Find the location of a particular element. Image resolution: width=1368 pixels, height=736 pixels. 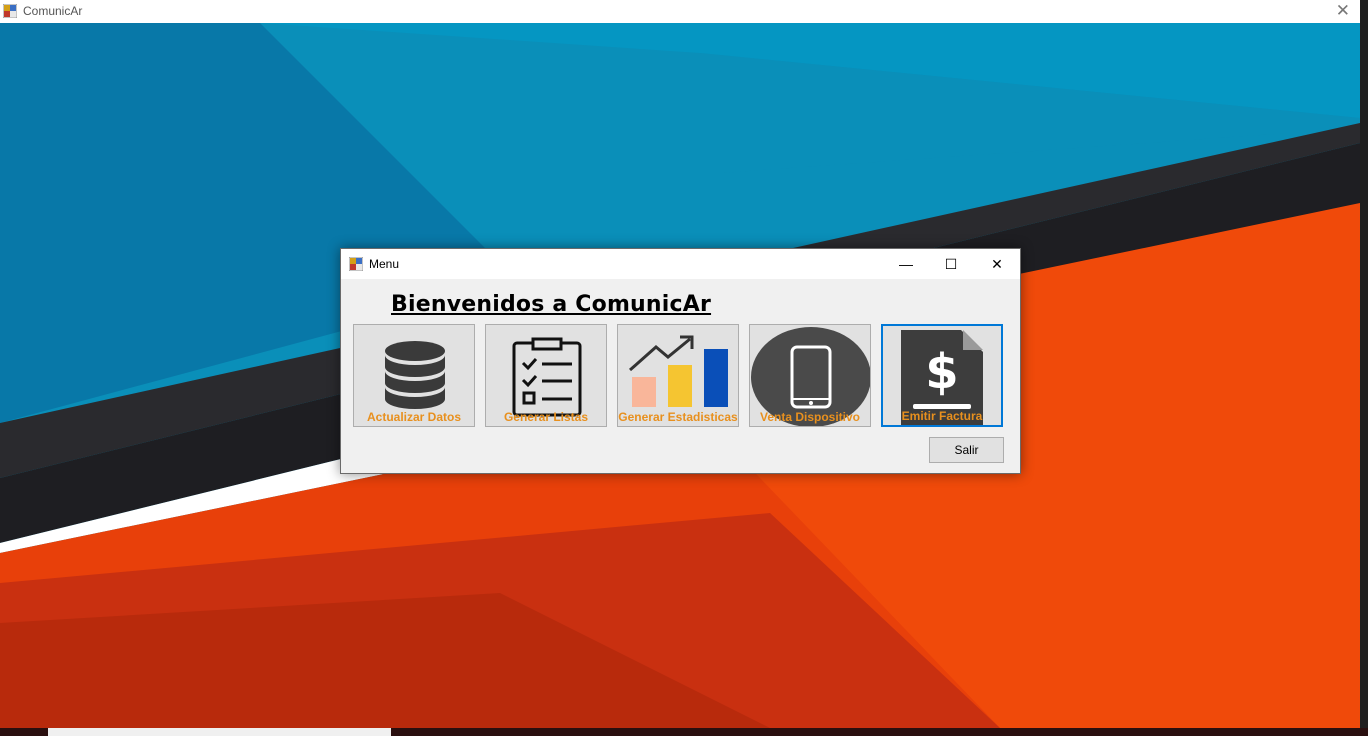

main-close-button: ✕ is located at coordinates (1343, 11).